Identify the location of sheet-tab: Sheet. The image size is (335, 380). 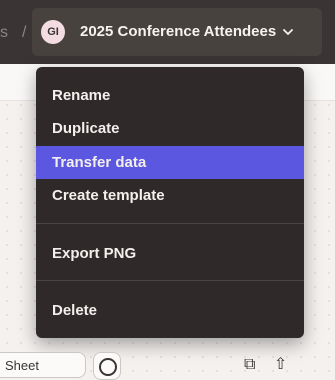
(43, 365).